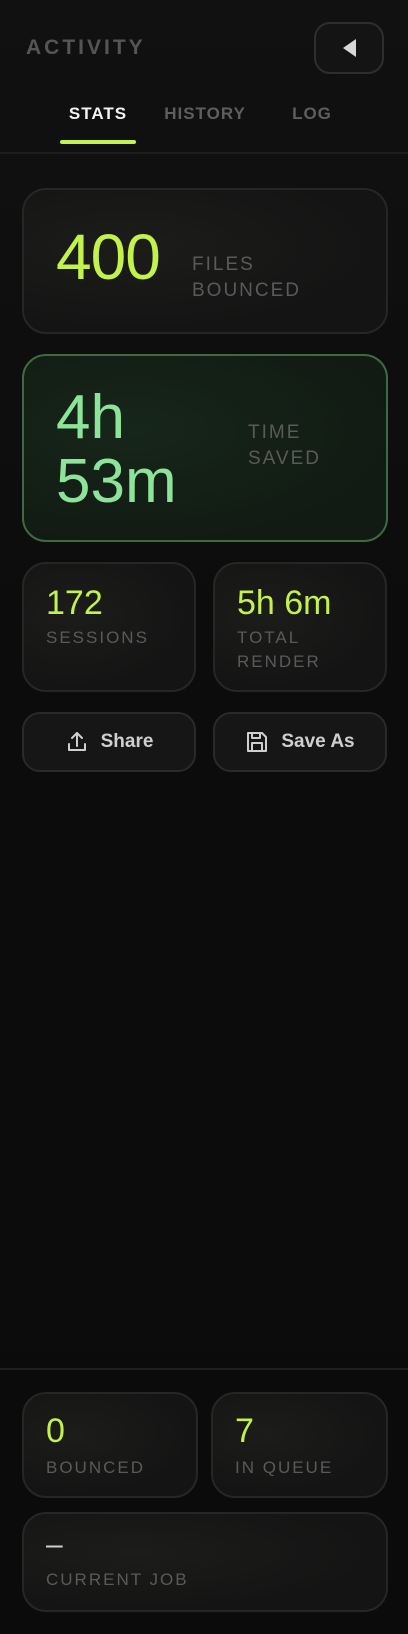 This screenshot has height=1634, width=408. I want to click on collapse-button, so click(349, 48).